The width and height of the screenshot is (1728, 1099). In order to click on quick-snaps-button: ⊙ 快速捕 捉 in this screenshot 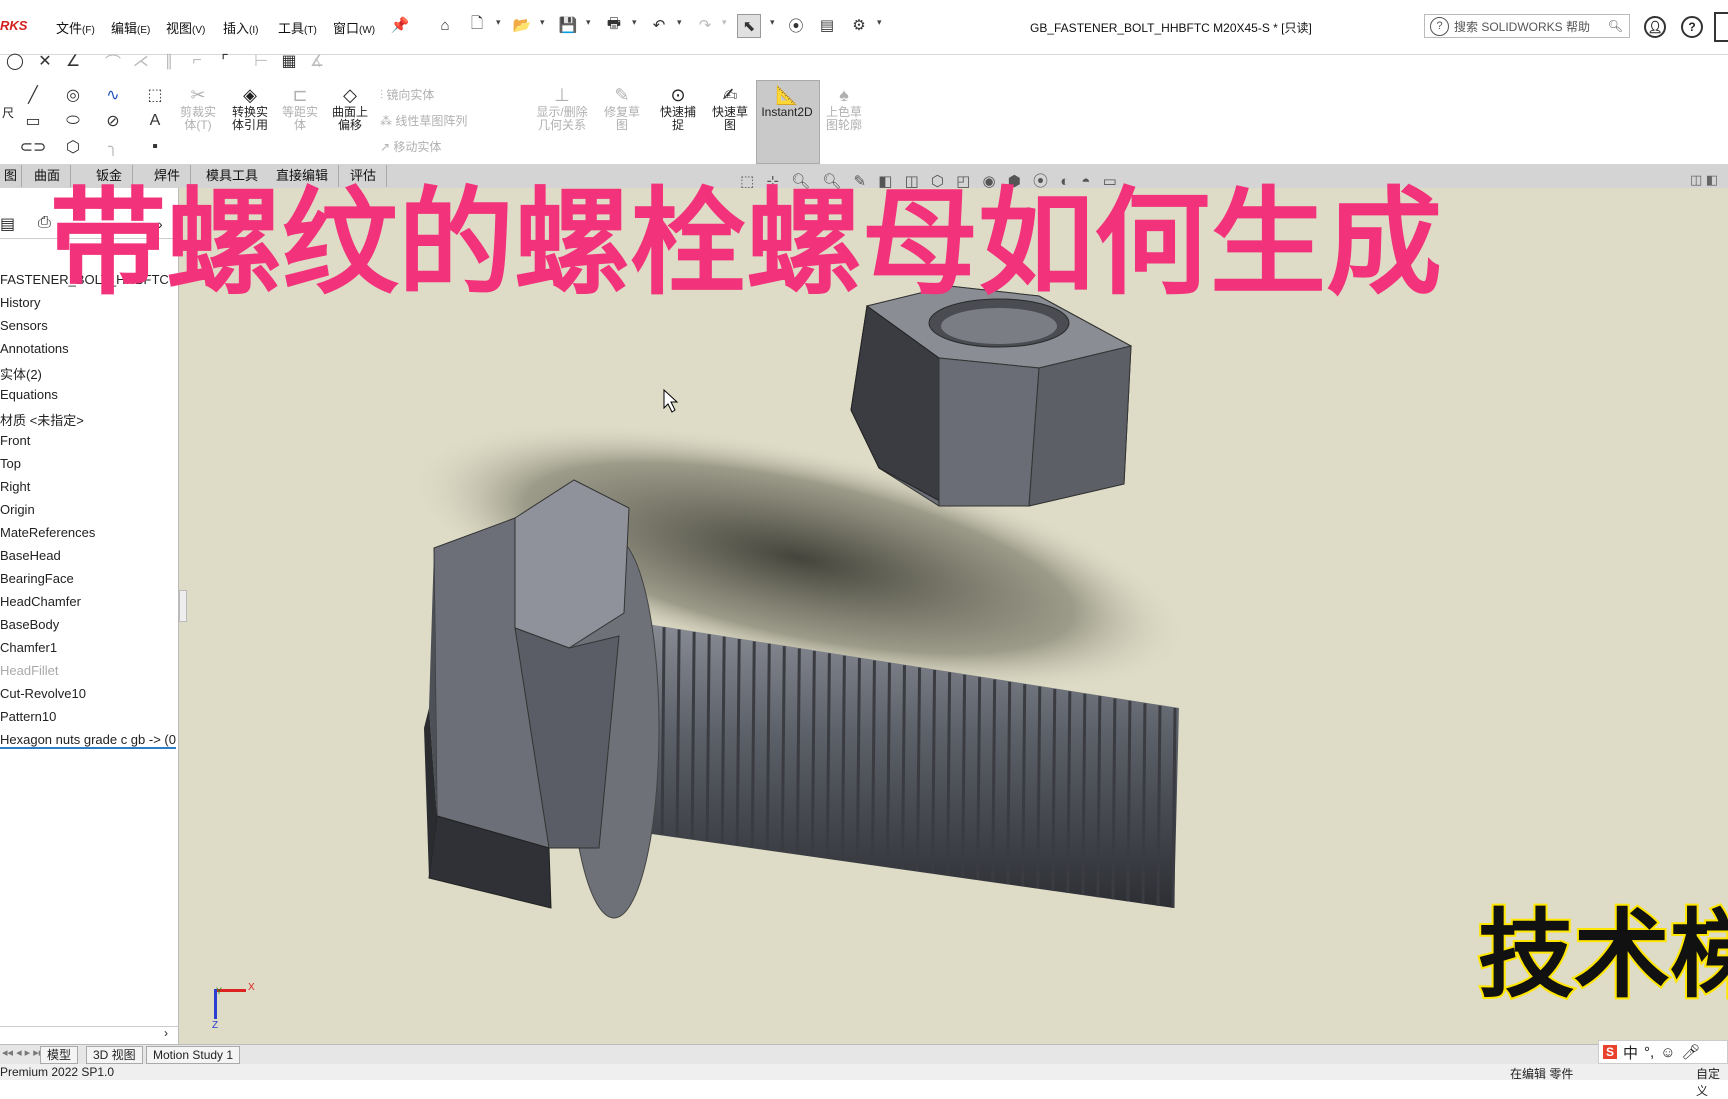, I will do `click(678, 108)`.